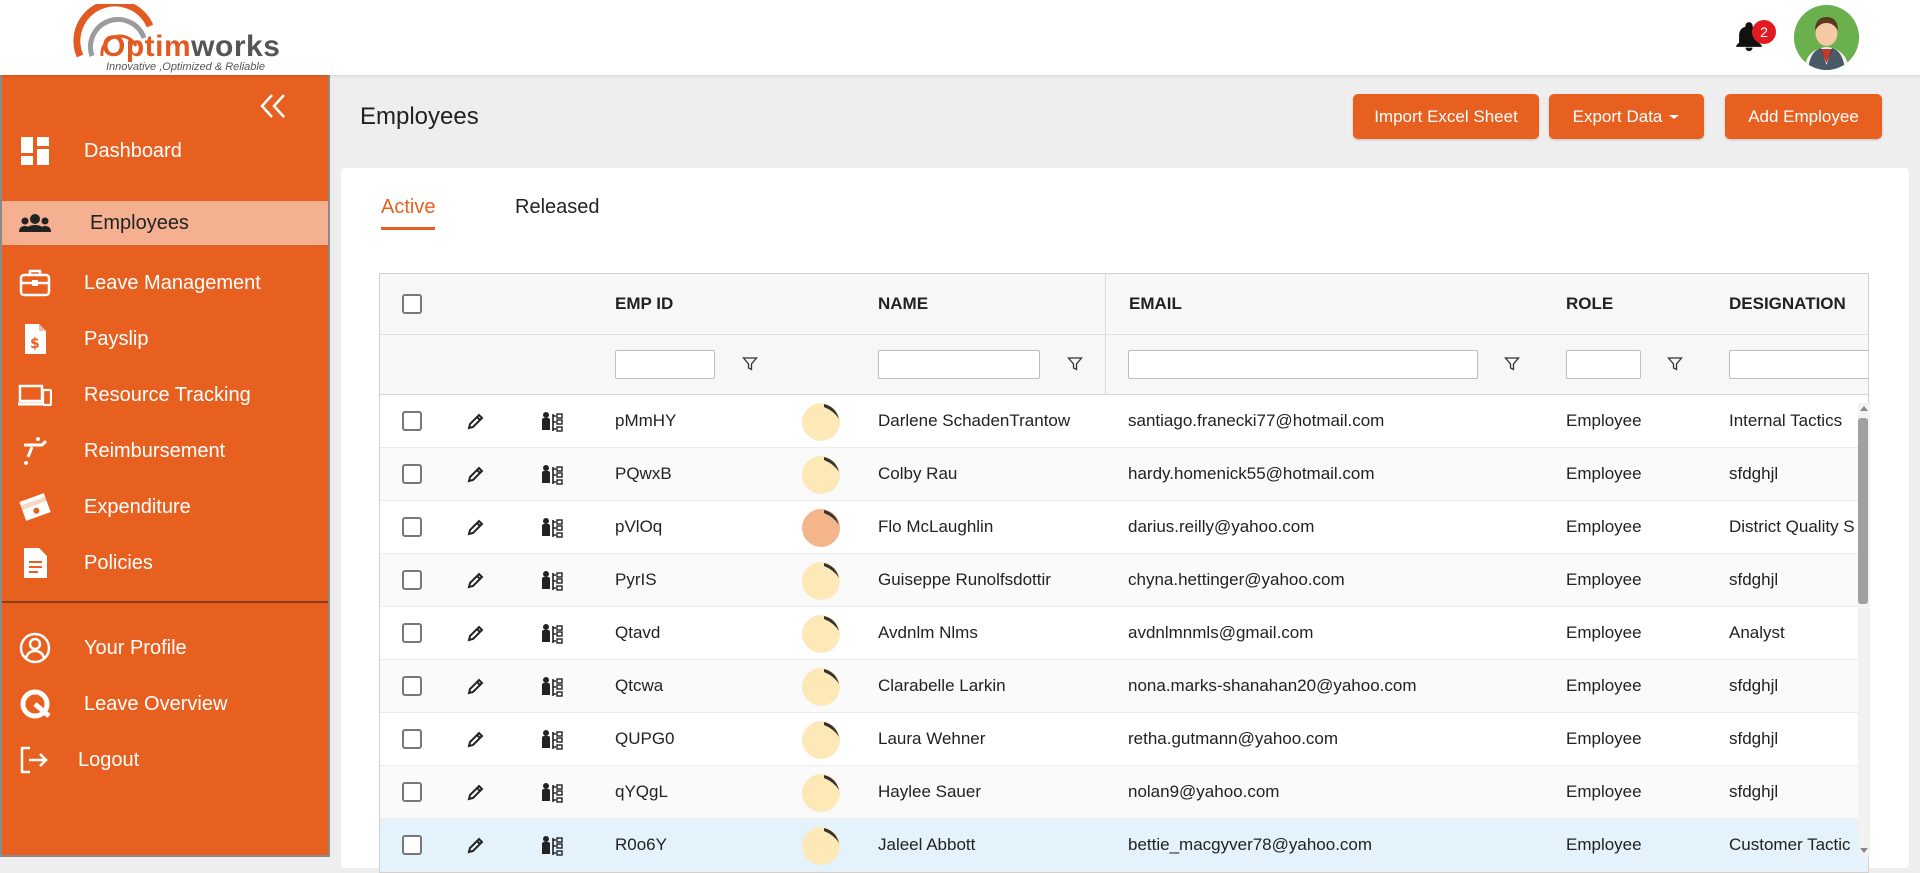 Image resolution: width=1920 pixels, height=873 pixels. I want to click on sidebar-item-label: Payslip, so click(116, 339).